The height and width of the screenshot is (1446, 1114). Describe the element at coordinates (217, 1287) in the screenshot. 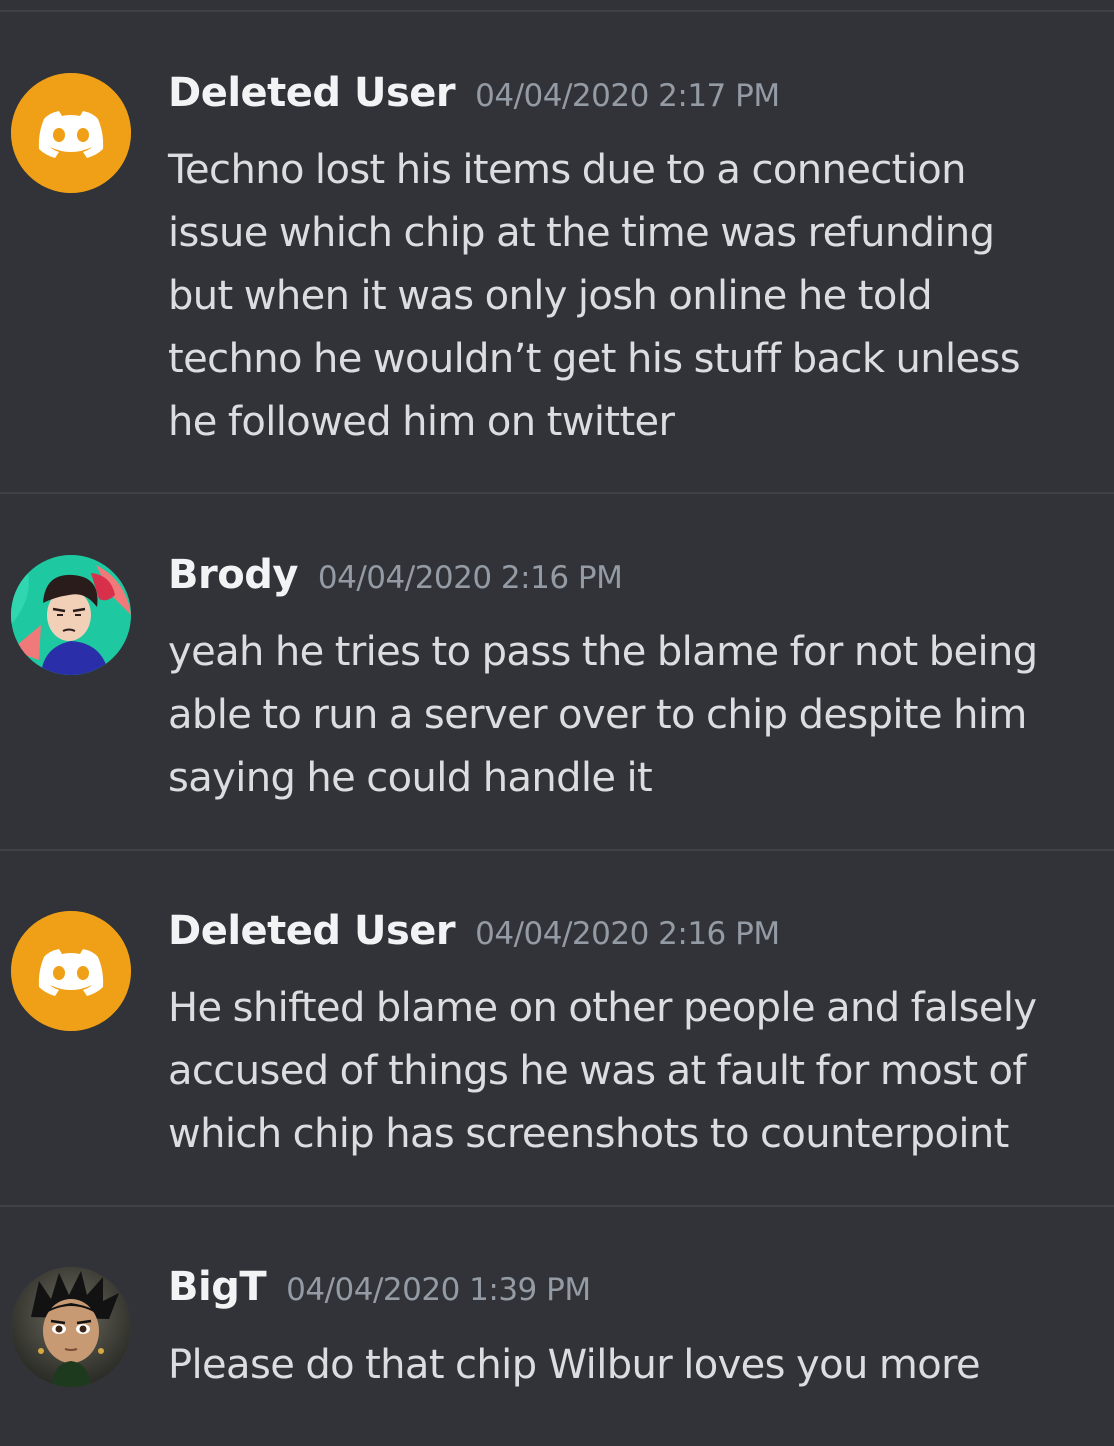

I see `username: BigT` at that location.